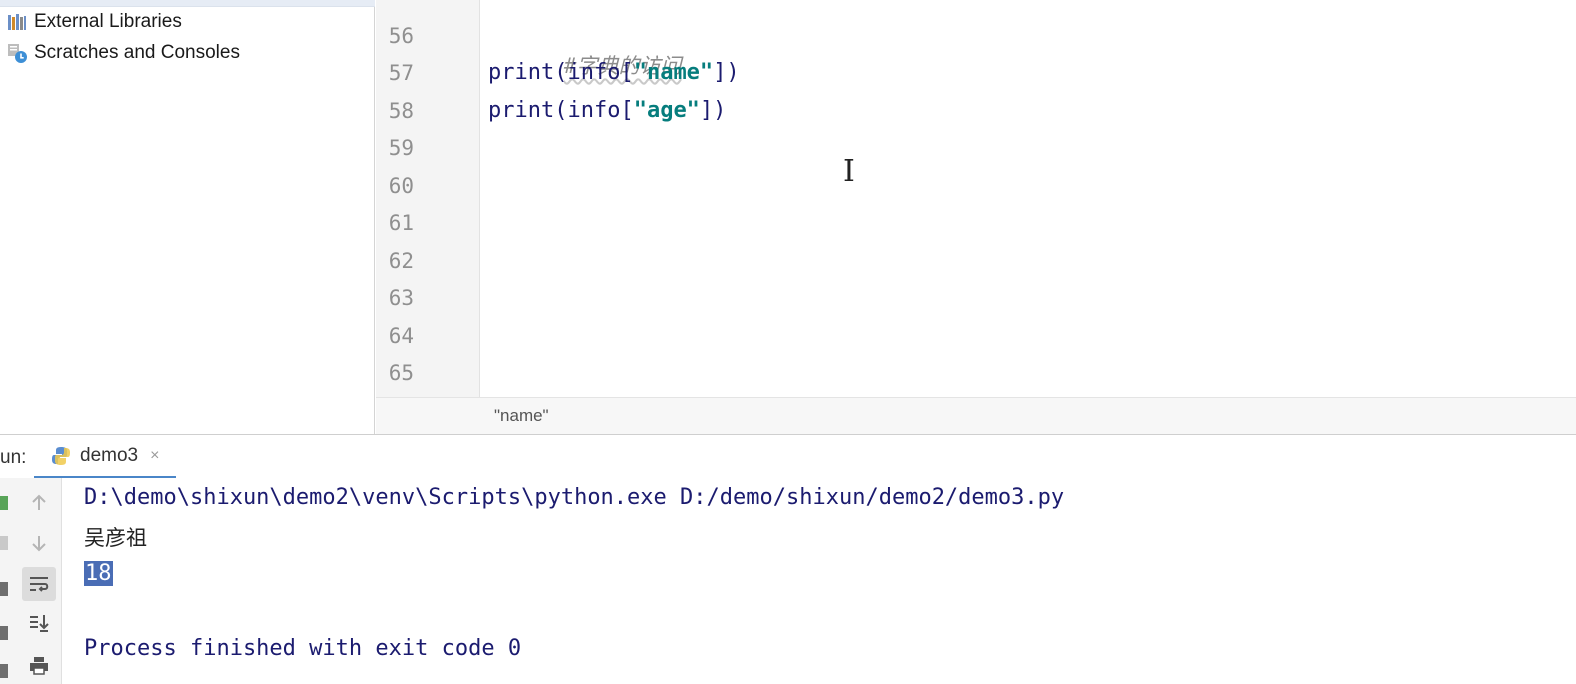  Describe the element at coordinates (401, 186) in the screenshot. I see `line-number: 60` at that location.